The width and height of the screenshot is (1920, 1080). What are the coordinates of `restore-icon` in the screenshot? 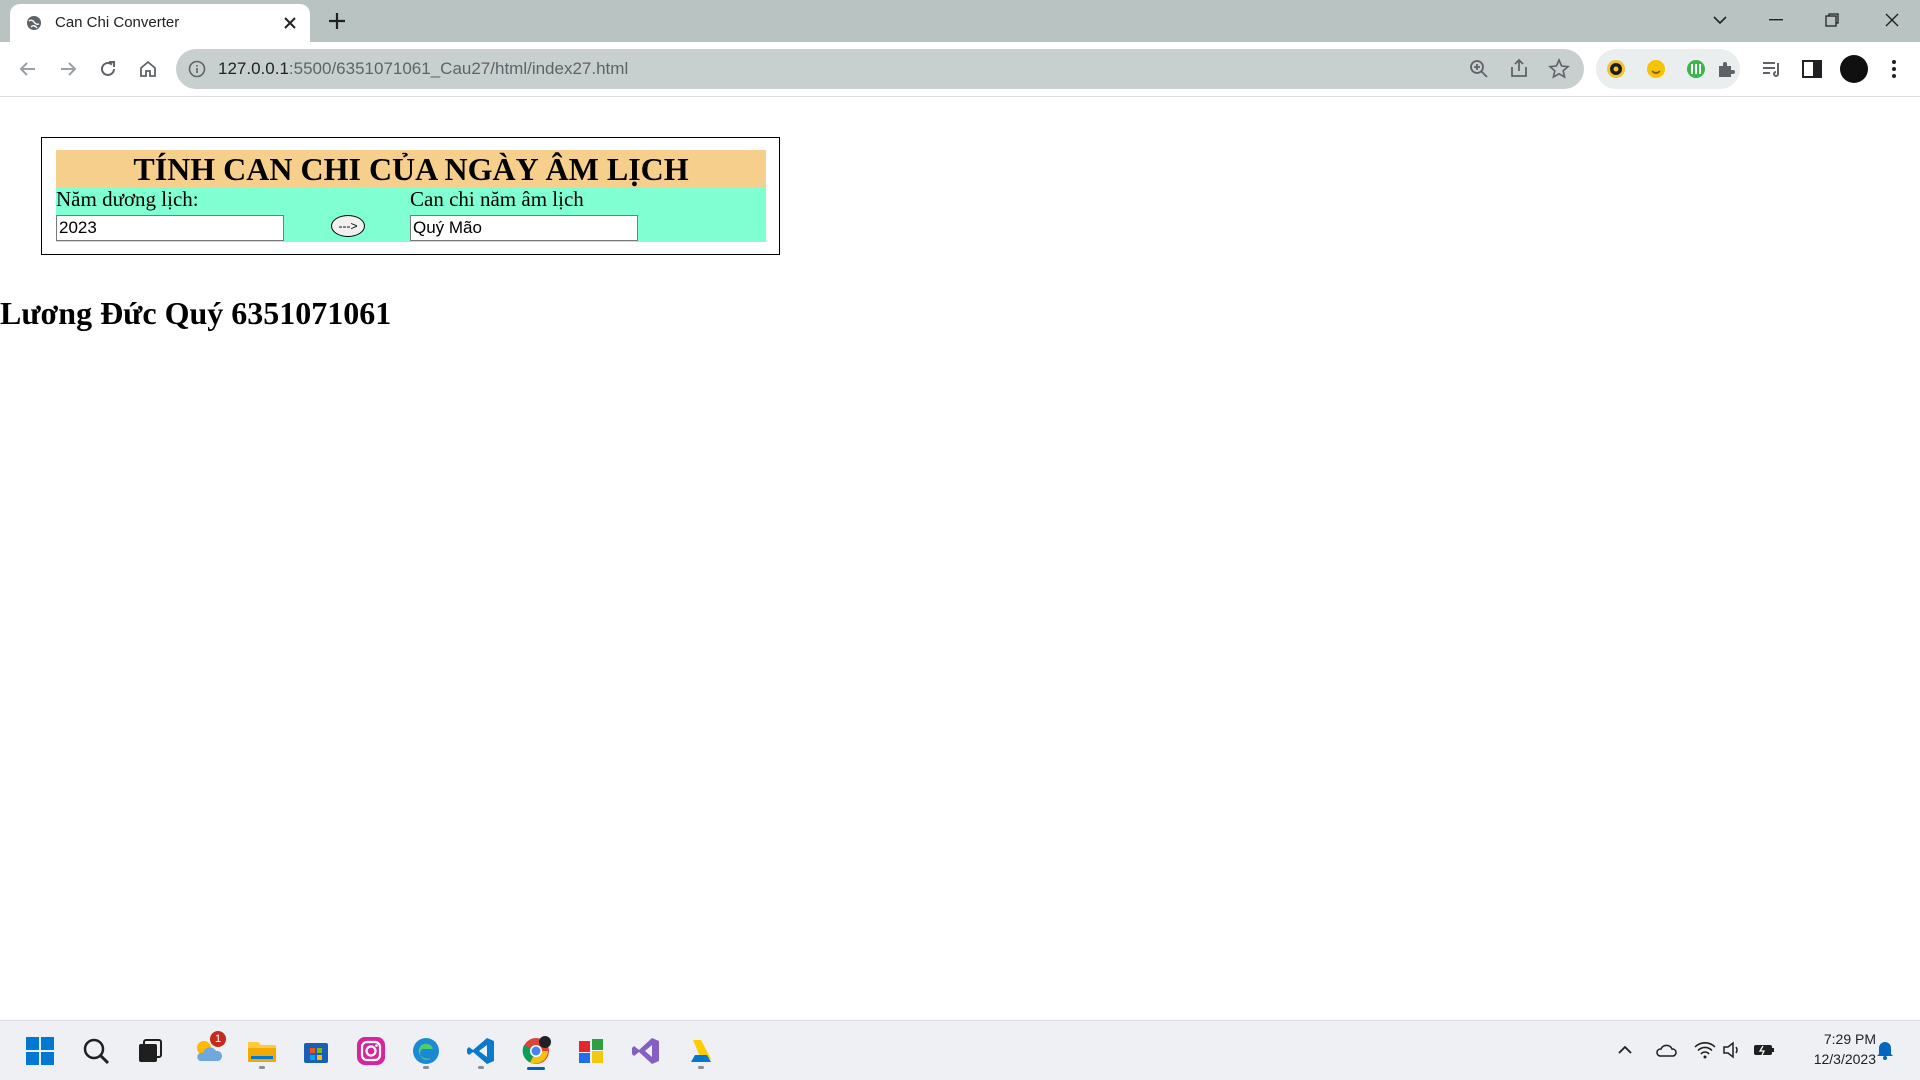 It's located at (1832, 20).